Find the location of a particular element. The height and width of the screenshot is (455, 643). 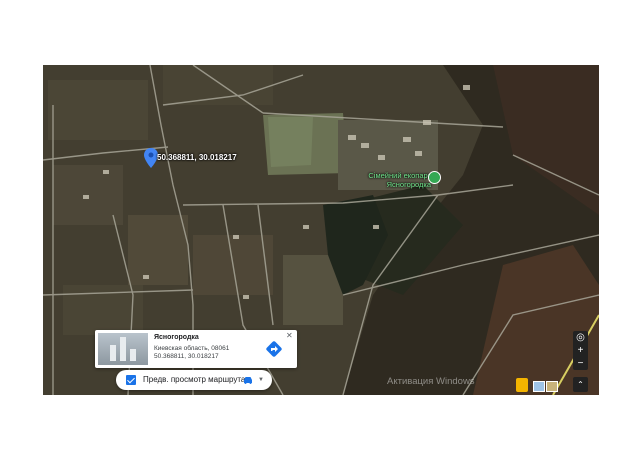

chevron-up-icon: ⌃ is located at coordinates (580, 384).